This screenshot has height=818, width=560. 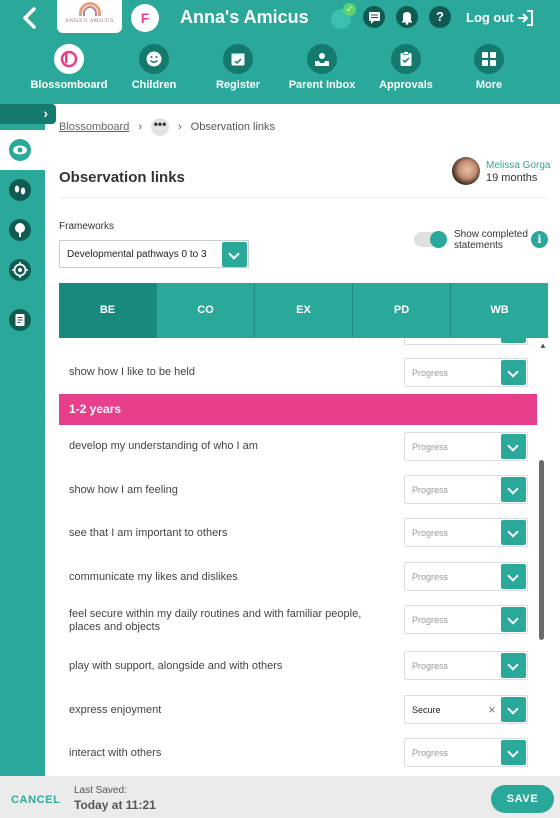 What do you see at coordinates (539, 239) in the screenshot?
I see `info-icon: i` at bounding box center [539, 239].